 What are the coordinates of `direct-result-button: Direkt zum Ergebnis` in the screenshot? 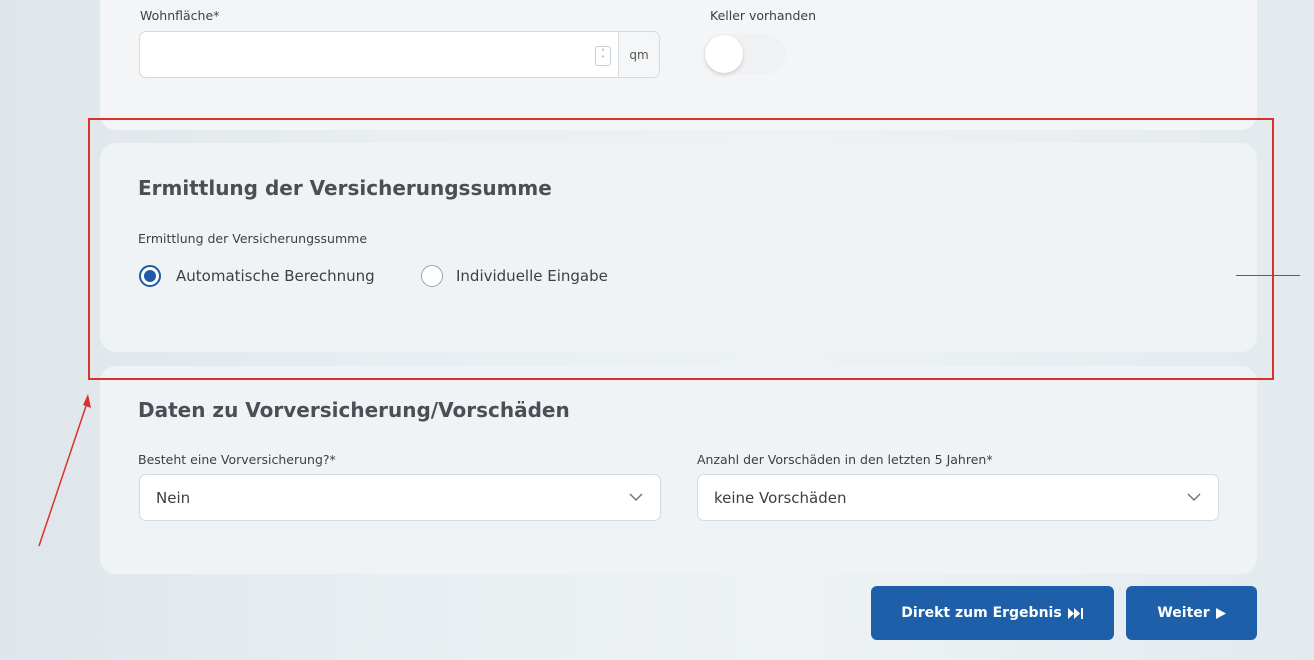 It's located at (992, 613).